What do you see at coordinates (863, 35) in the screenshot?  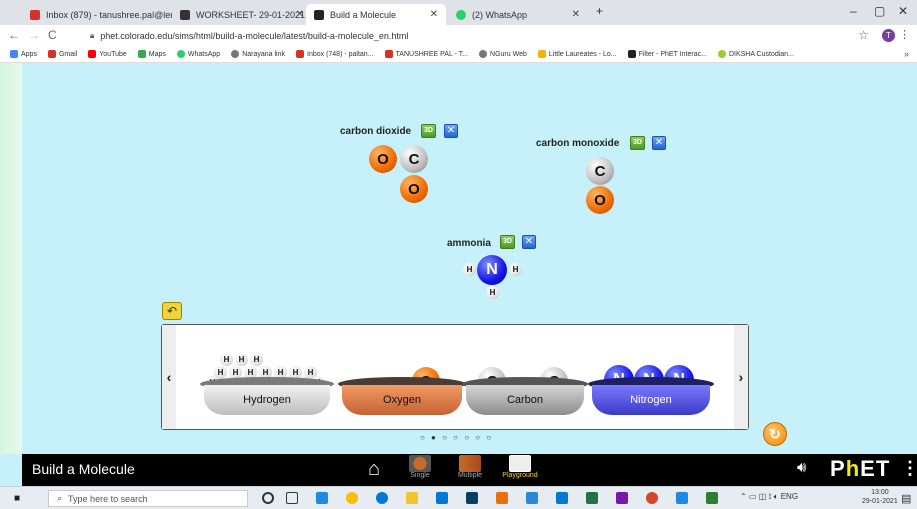 I see `bookmark-star-icon: ☆` at bounding box center [863, 35].